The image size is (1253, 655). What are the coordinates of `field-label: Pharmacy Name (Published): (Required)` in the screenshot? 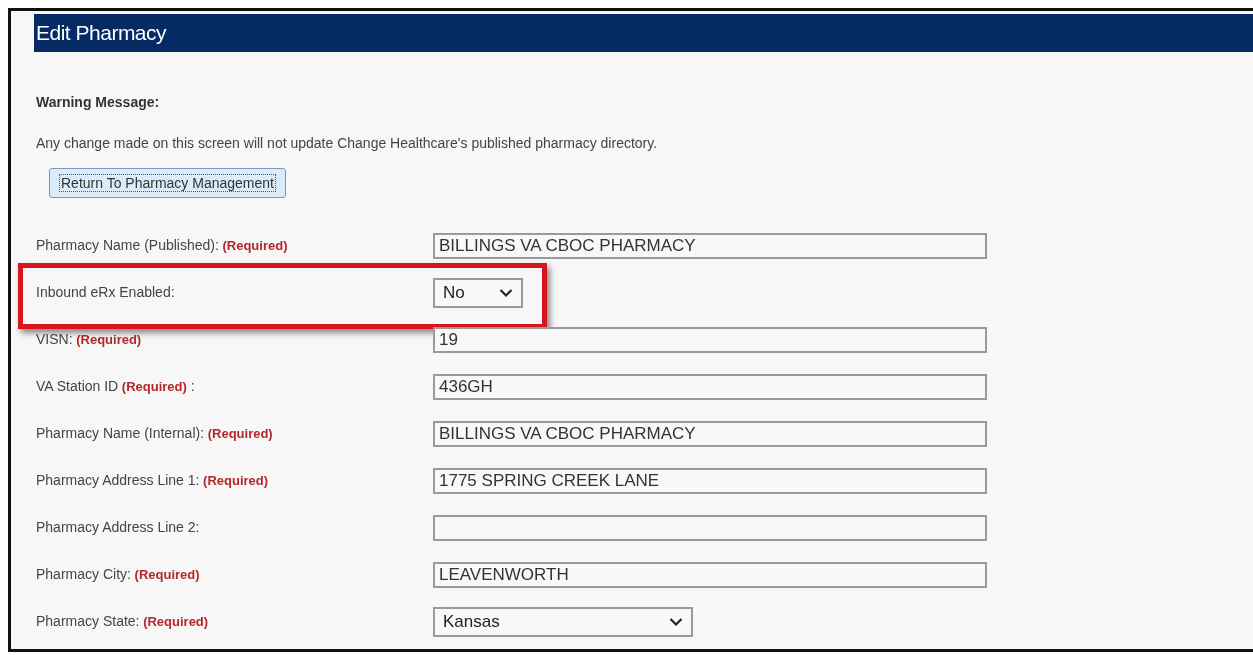 It's located at (162, 245).